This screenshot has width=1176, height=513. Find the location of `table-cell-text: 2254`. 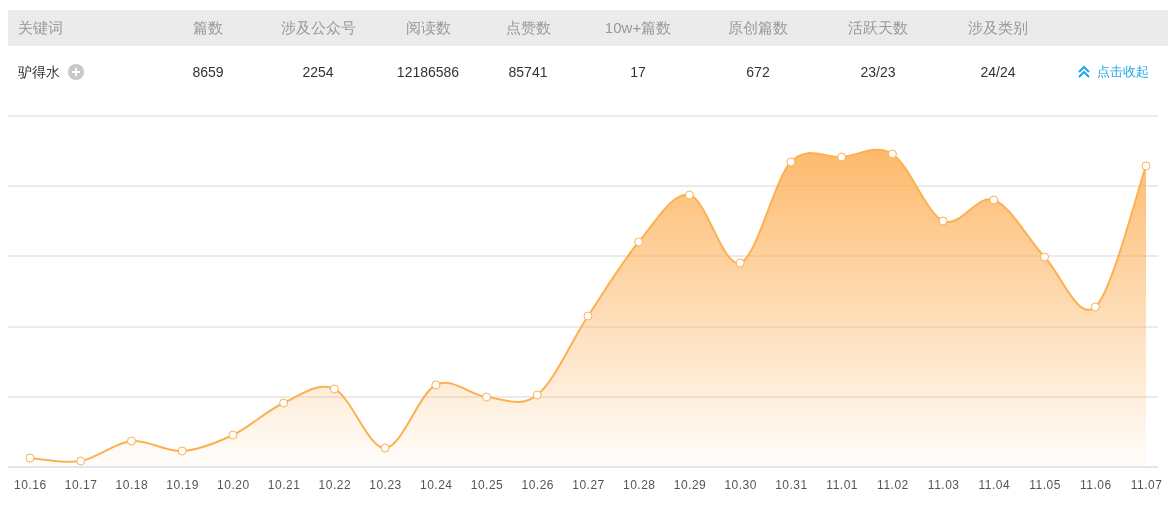

table-cell-text: 2254 is located at coordinates (318, 72).